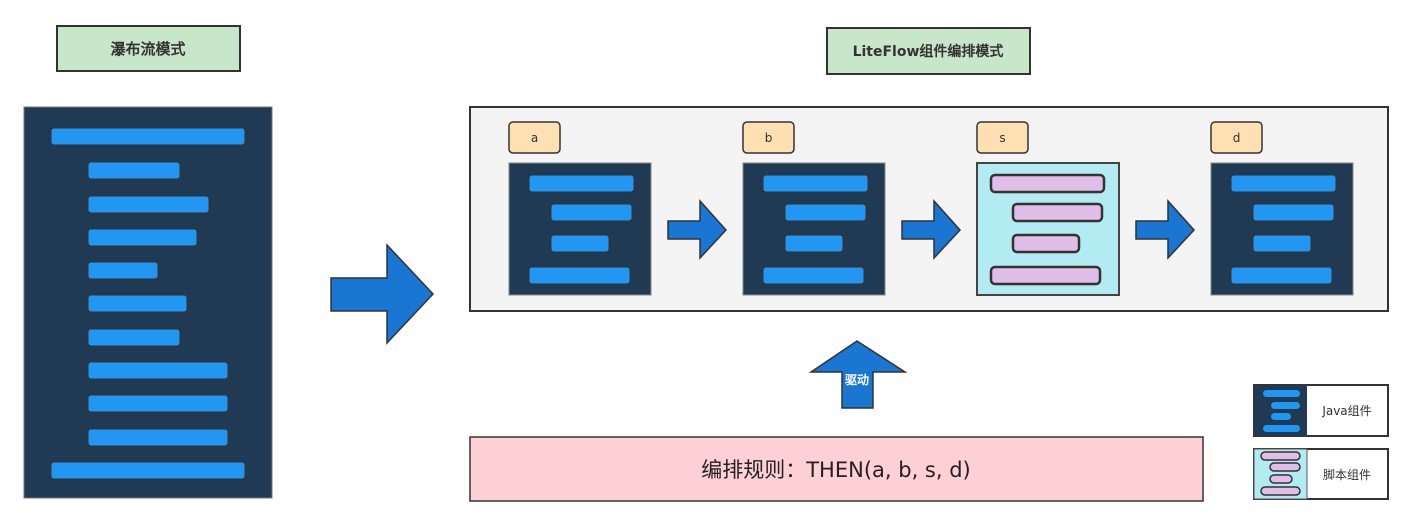 The height and width of the screenshot is (532, 1413). Describe the element at coordinates (1321, 442) in the screenshot. I see `legend: Java组件 脚本组件` at that location.